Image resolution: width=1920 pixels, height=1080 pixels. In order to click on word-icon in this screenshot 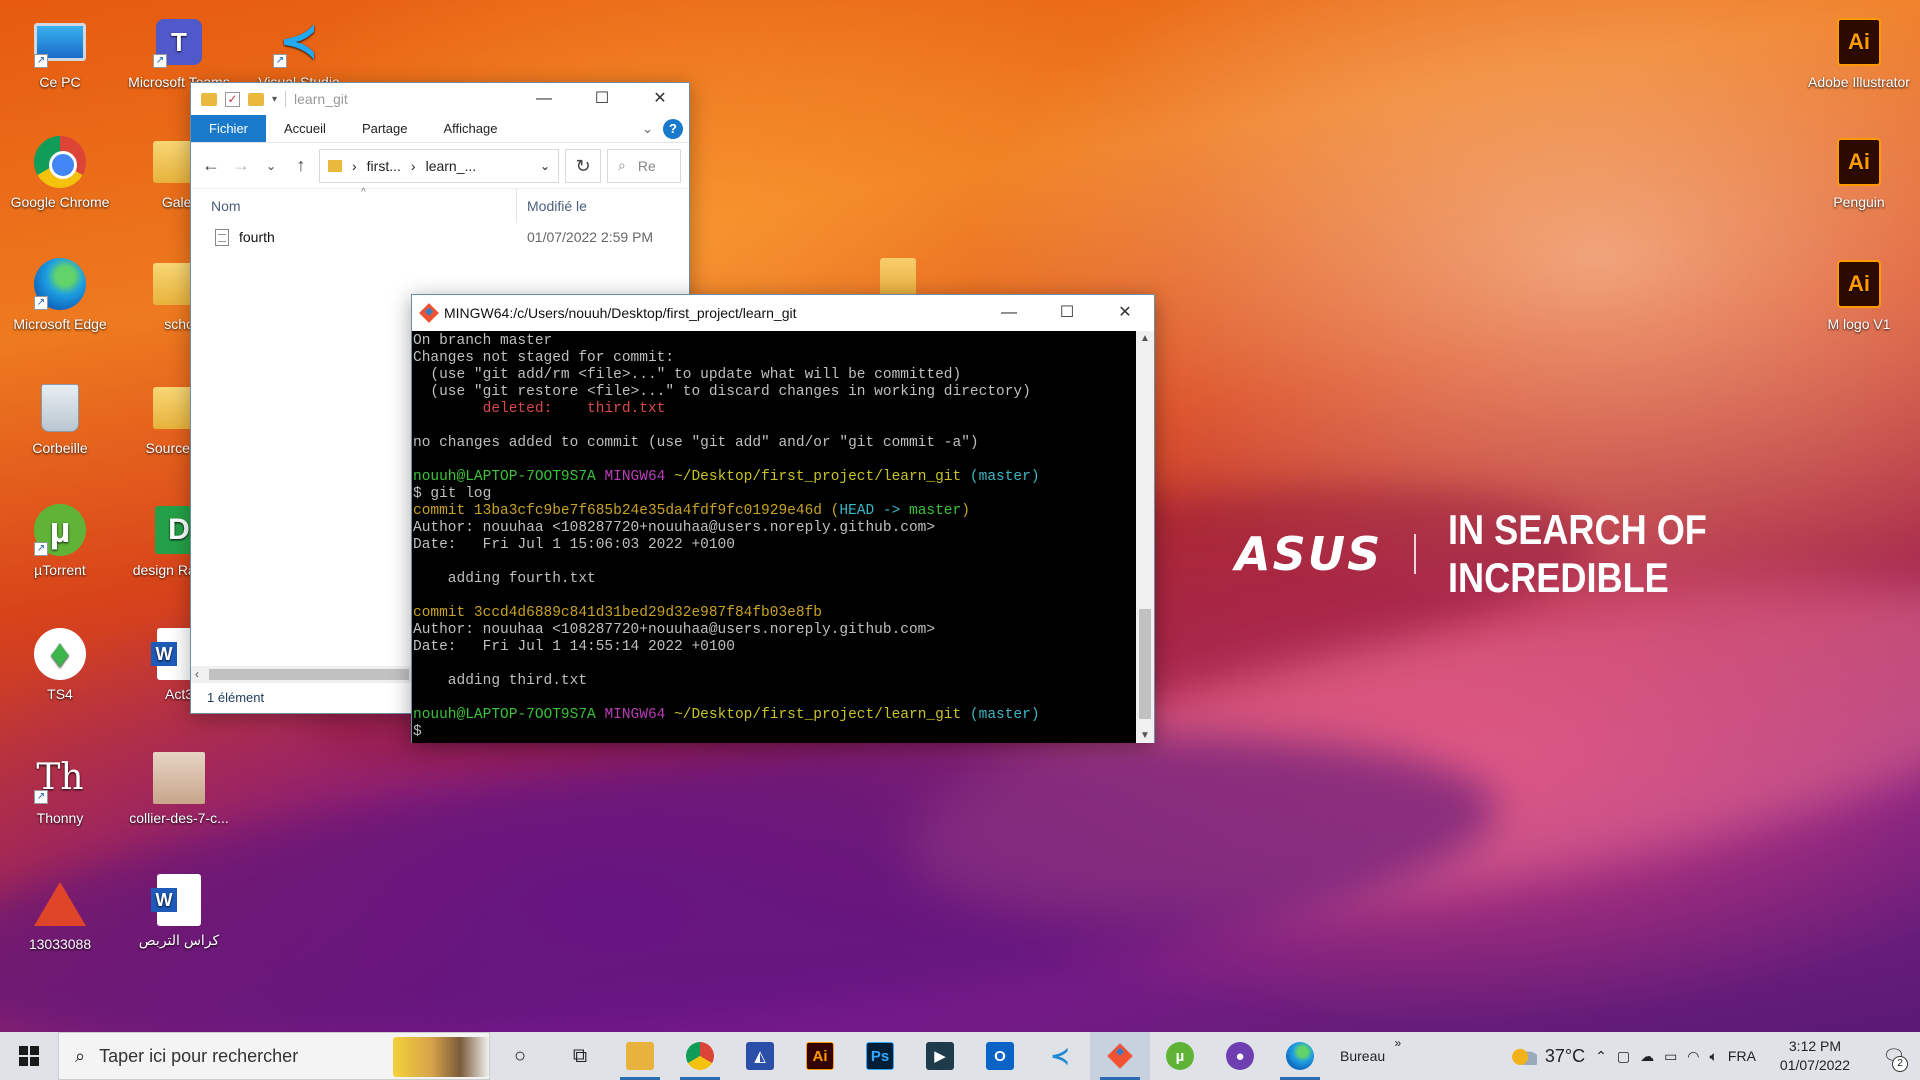, I will do `click(176, 900)`.